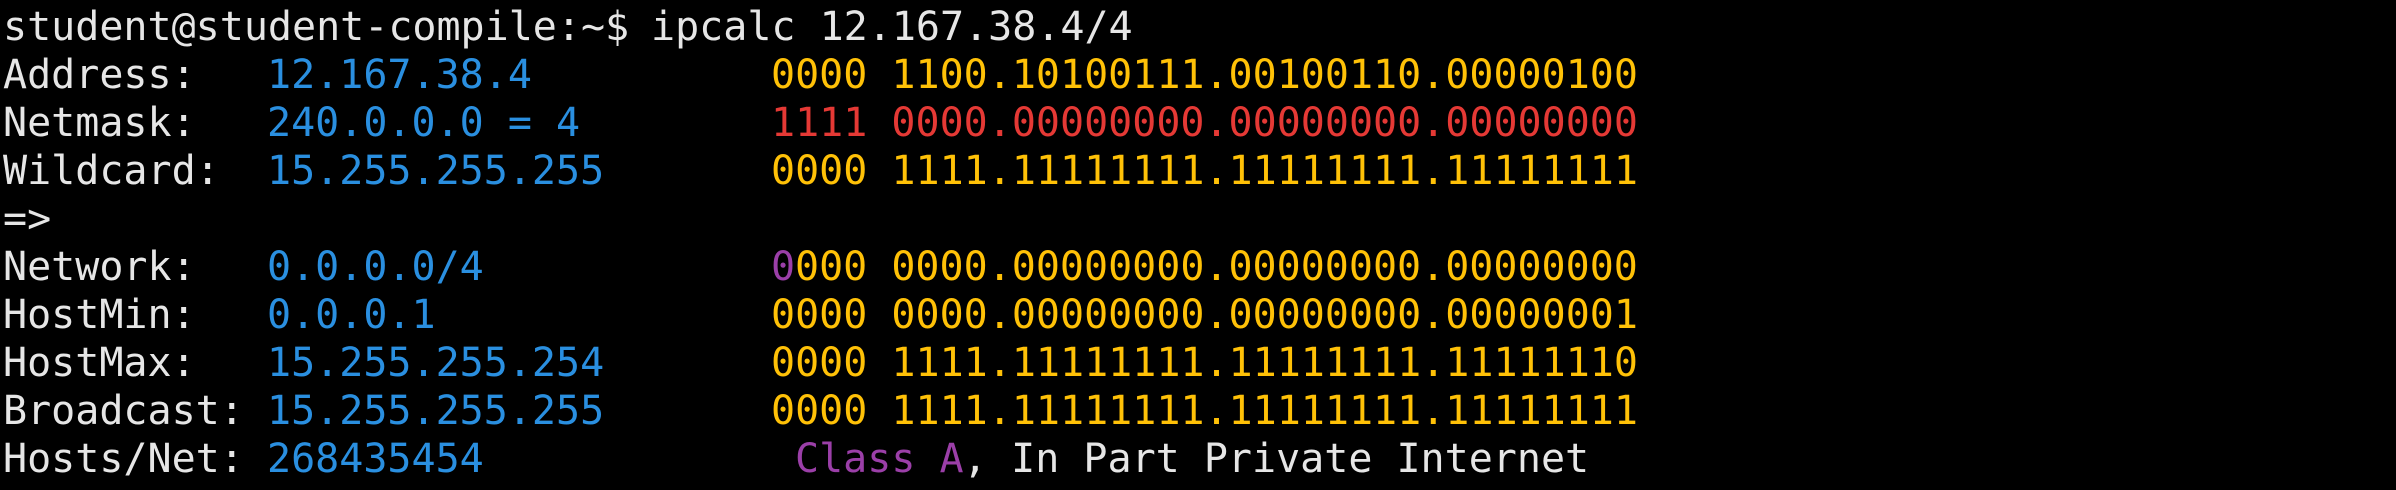  What do you see at coordinates (879, 459) in the screenshot?
I see `class-label: Class A` at bounding box center [879, 459].